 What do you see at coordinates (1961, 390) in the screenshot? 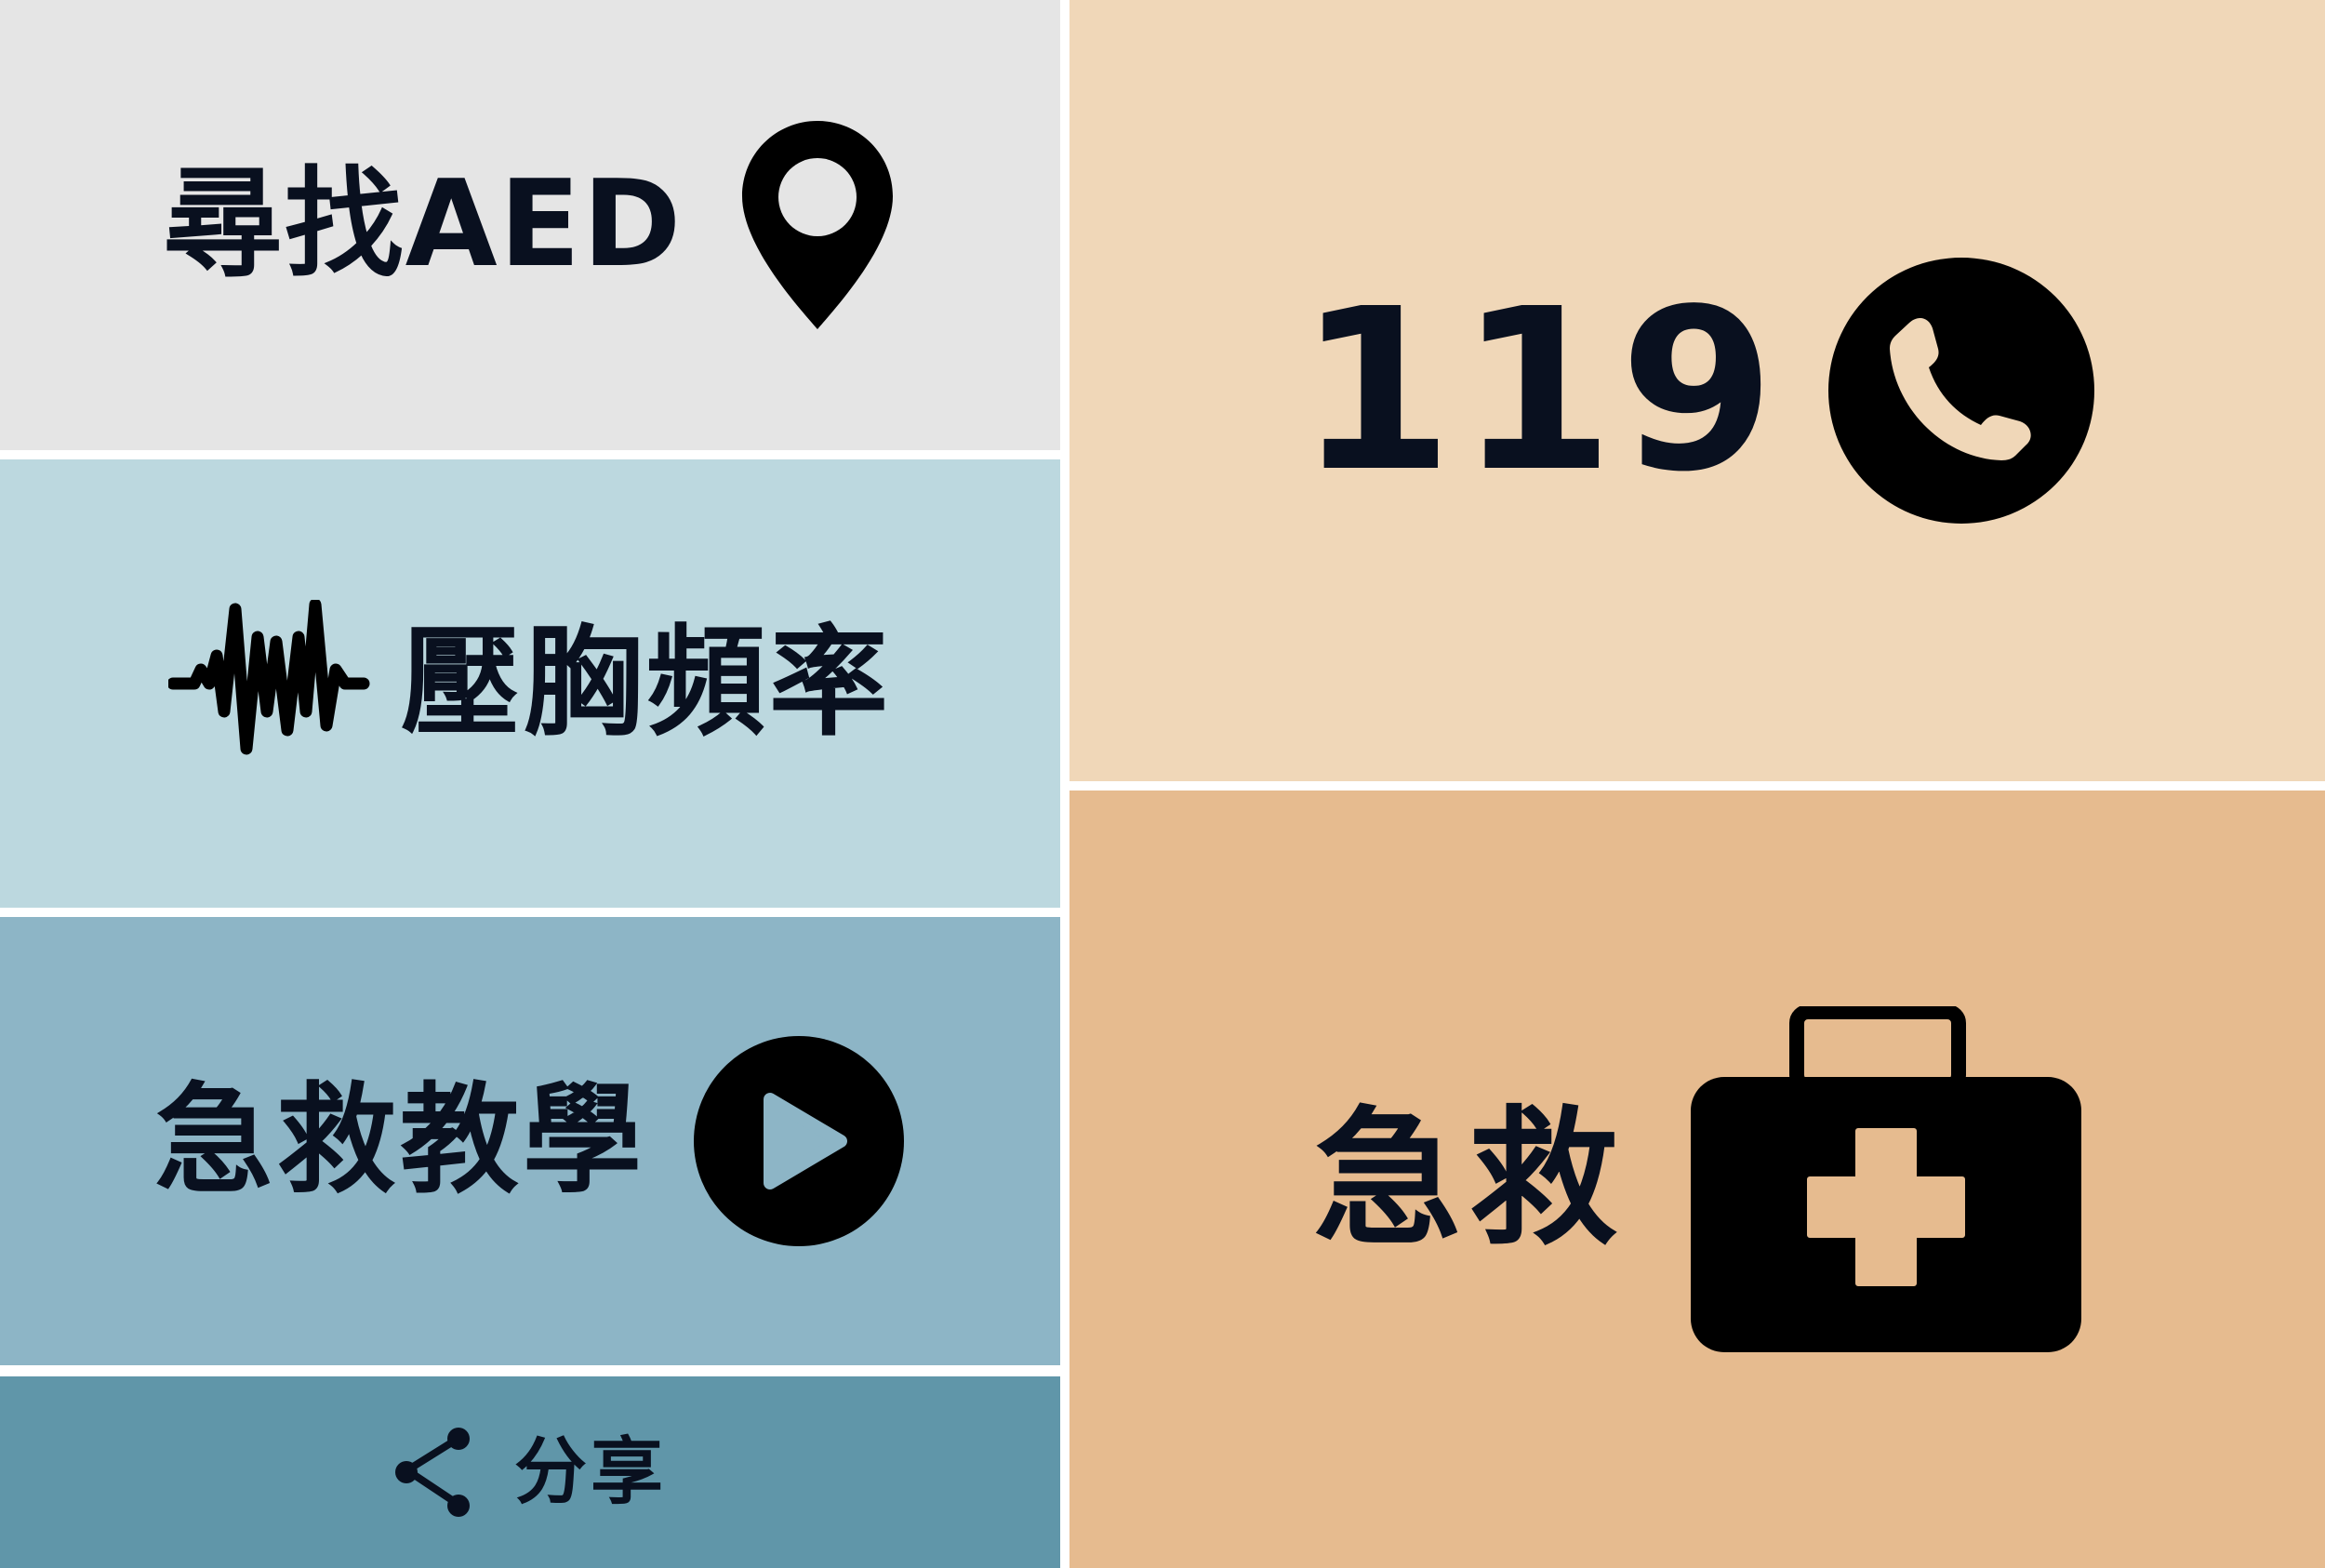
I see `phone-circle-icon` at bounding box center [1961, 390].